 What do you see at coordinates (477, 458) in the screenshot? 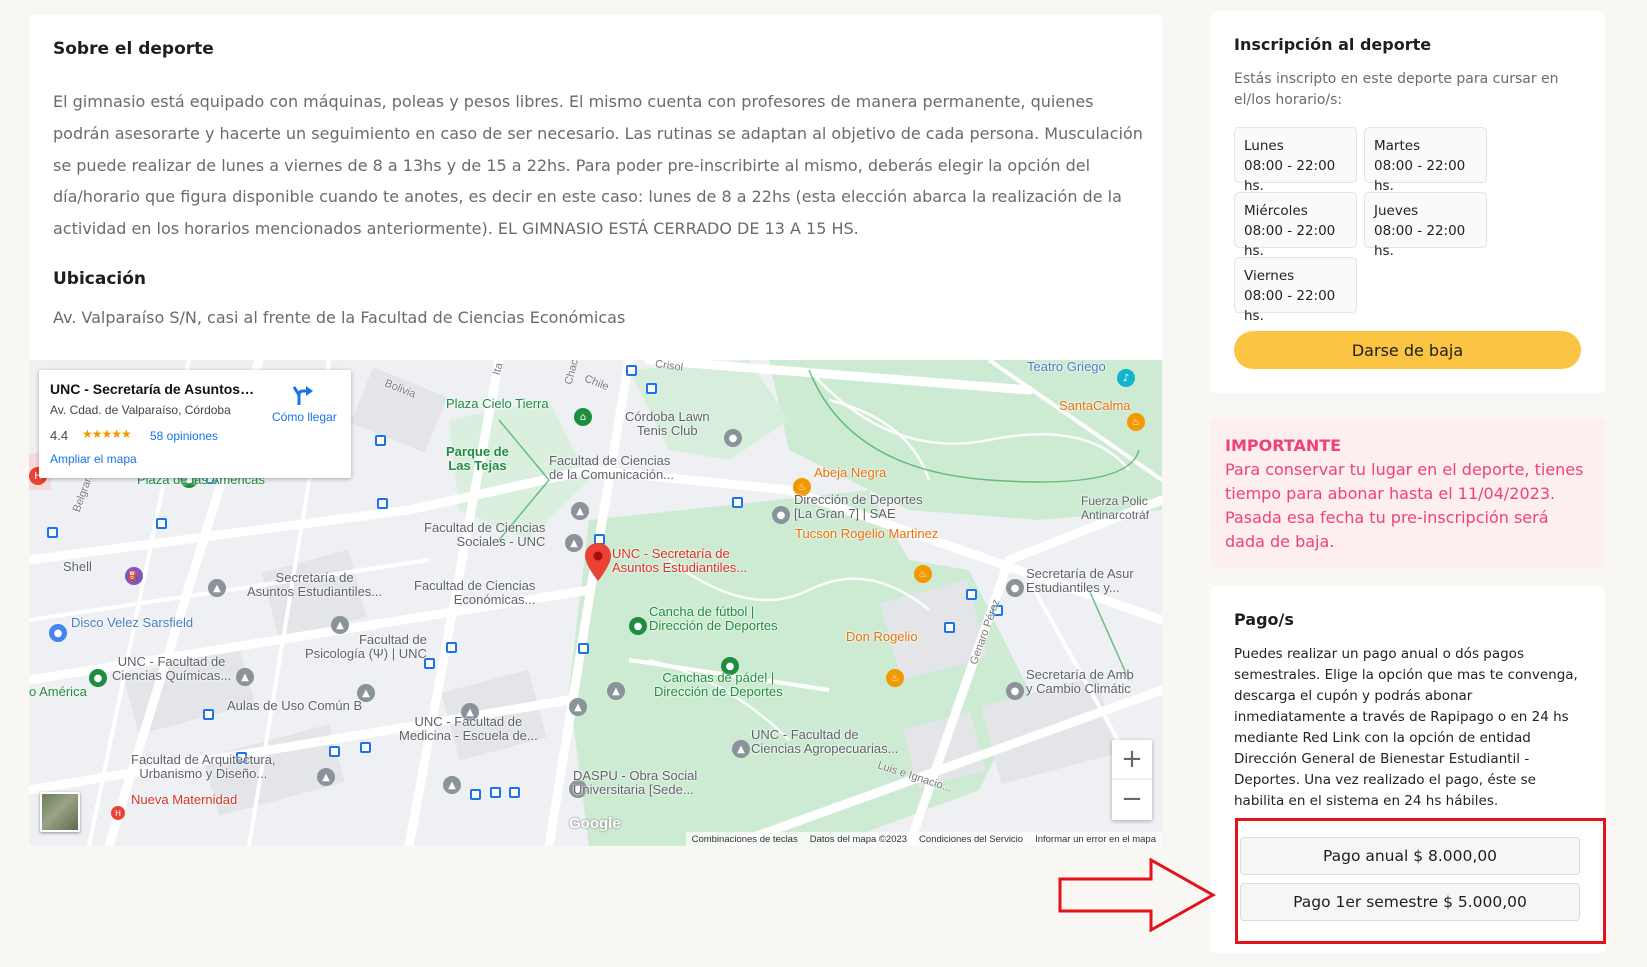
I see `map-label: Parque de Las Tejas` at bounding box center [477, 458].